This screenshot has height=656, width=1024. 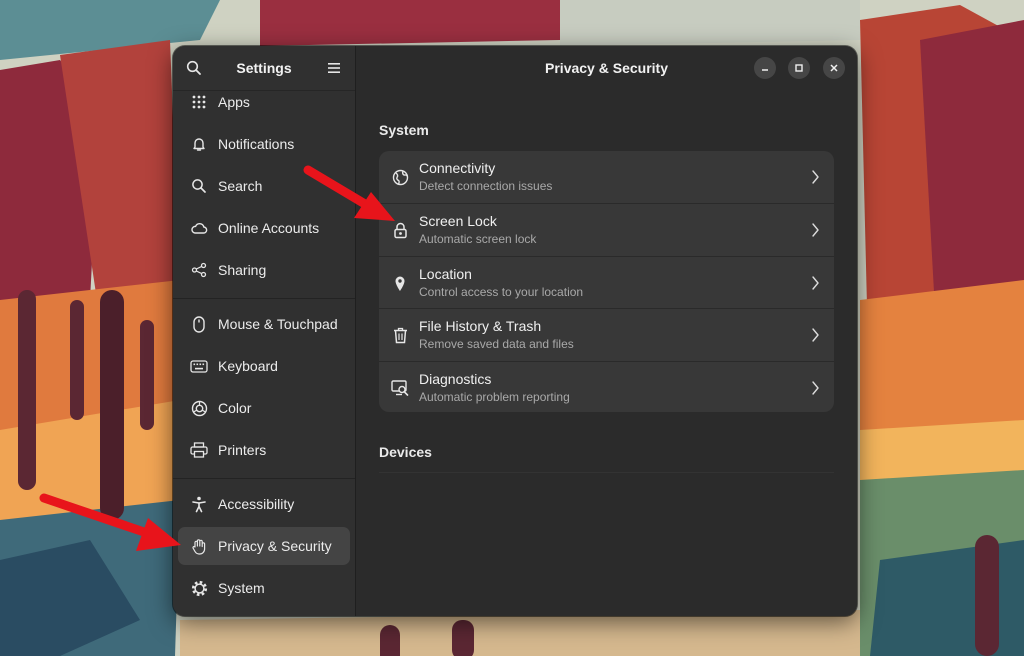 What do you see at coordinates (606, 230) in the screenshot?
I see `row-screen-lock: Screen Lock Automatic screen lock` at bounding box center [606, 230].